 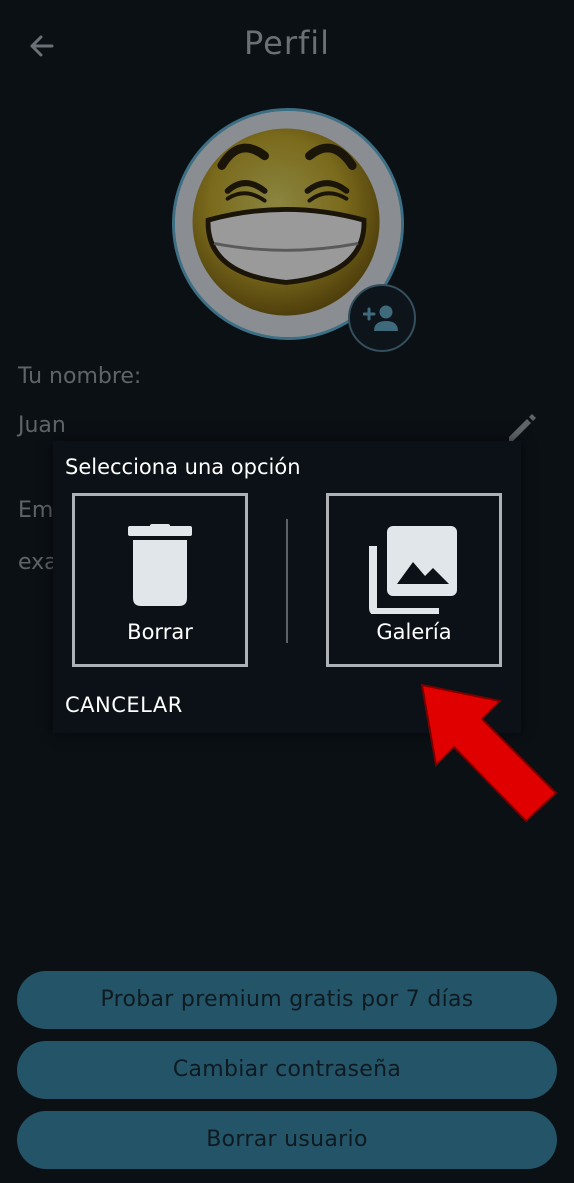 I want to click on add-photo-button, so click(x=382, y=318).